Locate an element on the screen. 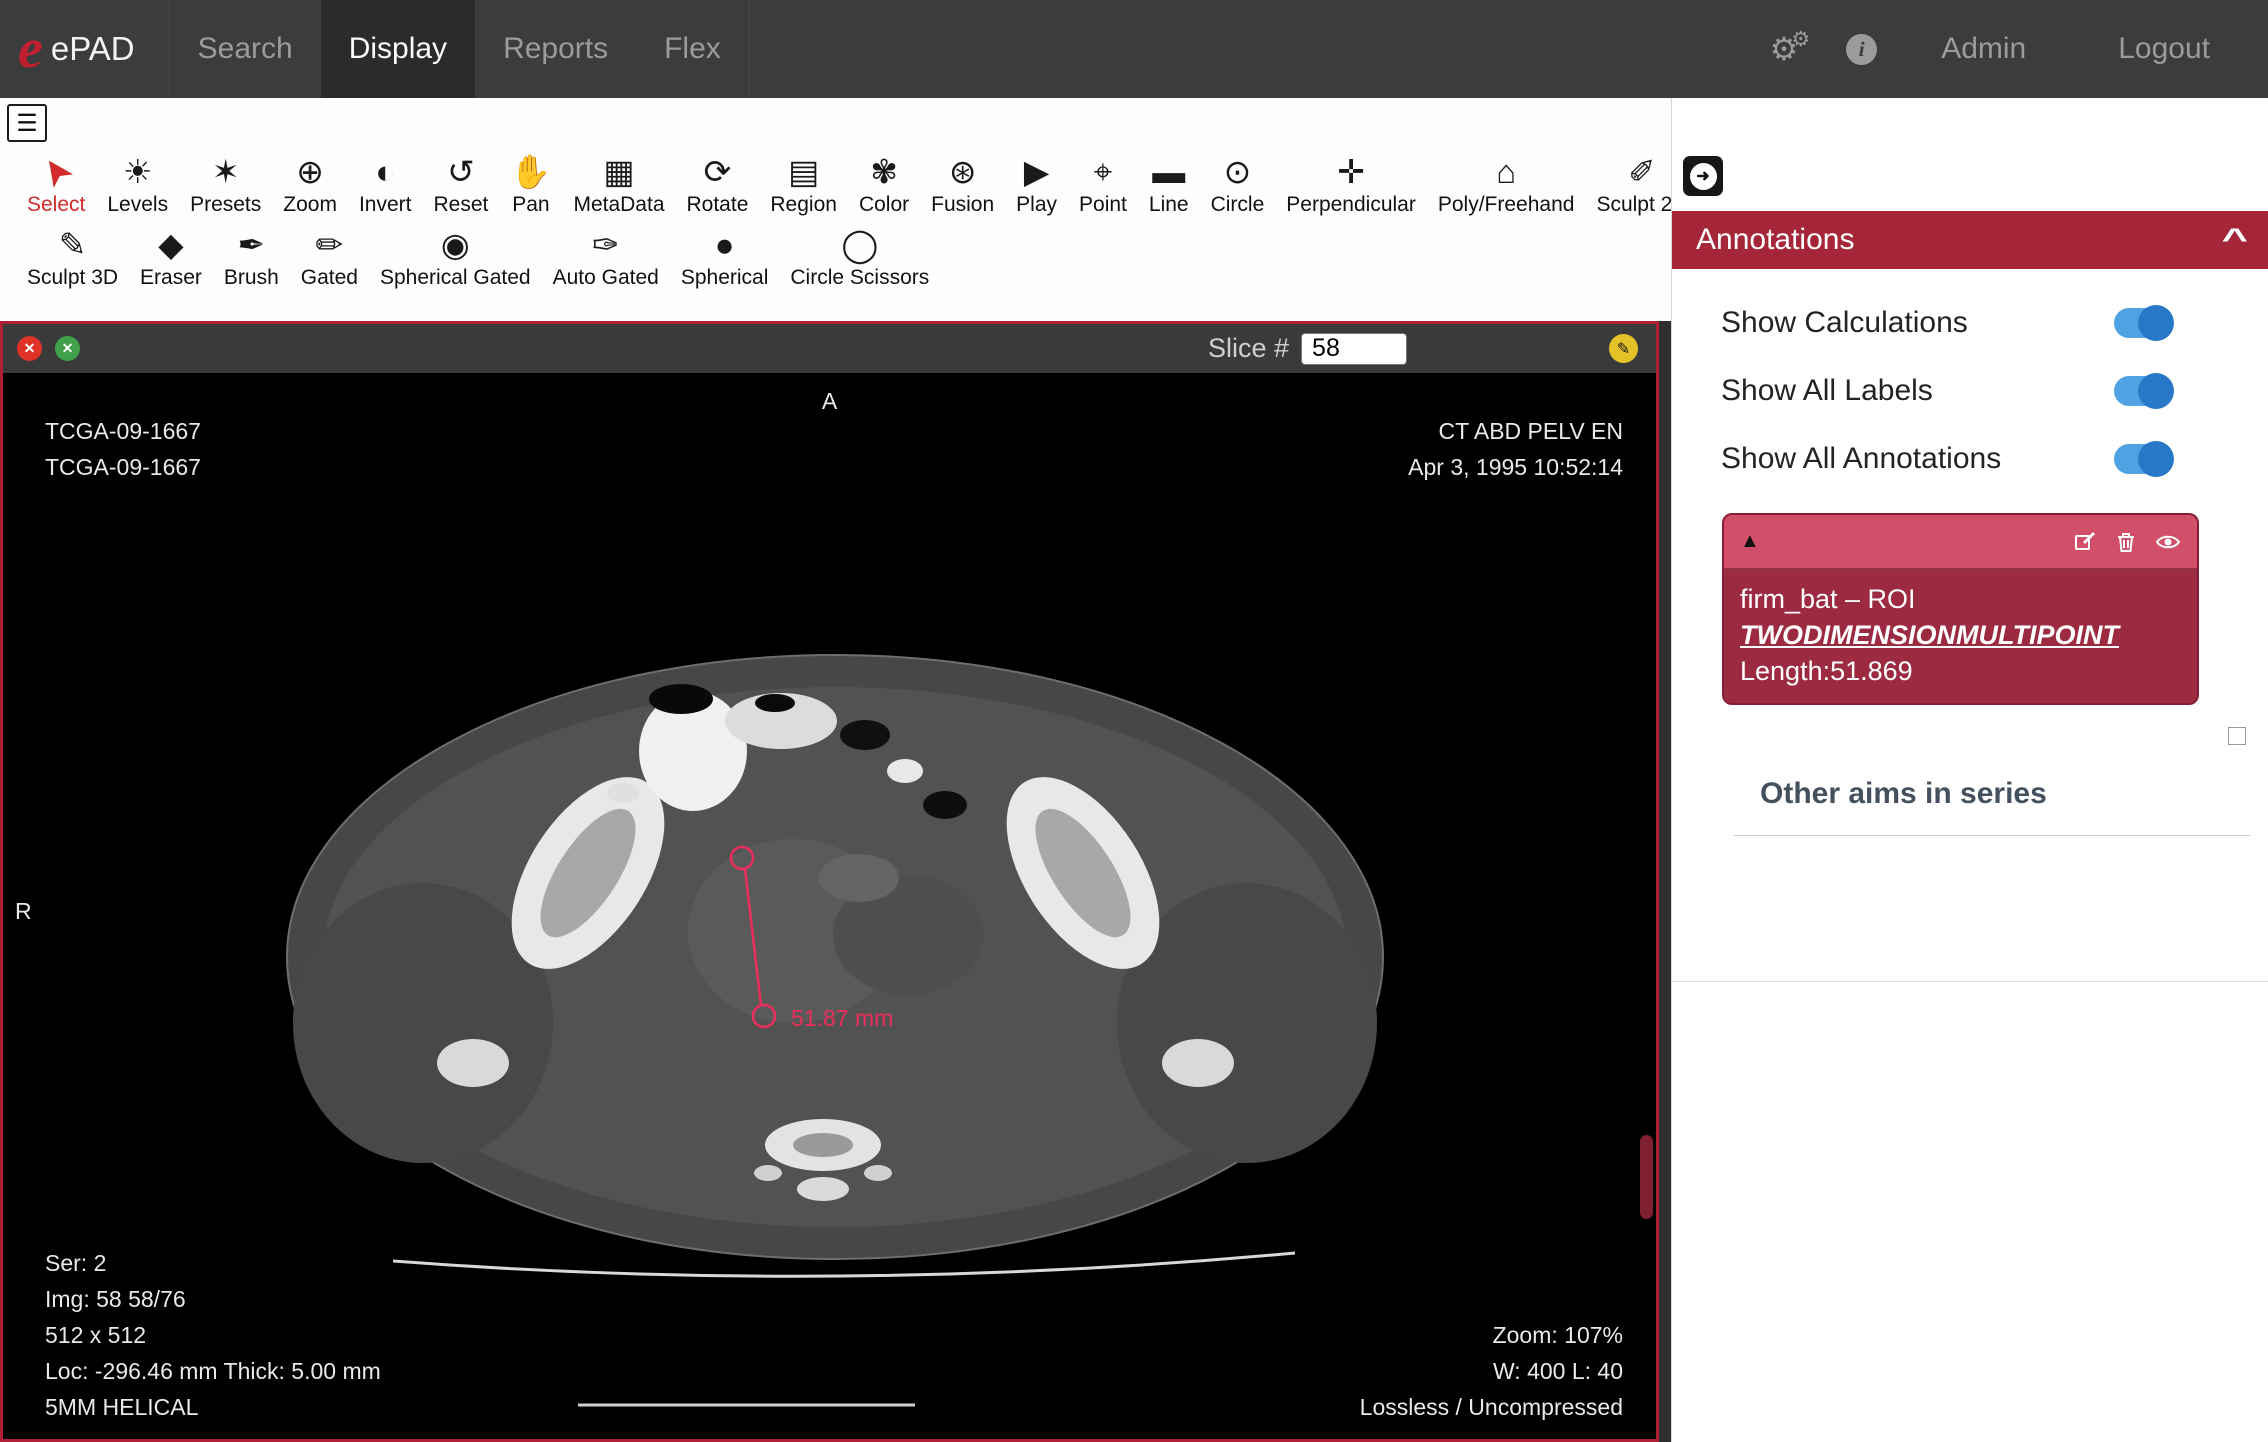  orientation-right-label: R is located at coordinates (23, 911).